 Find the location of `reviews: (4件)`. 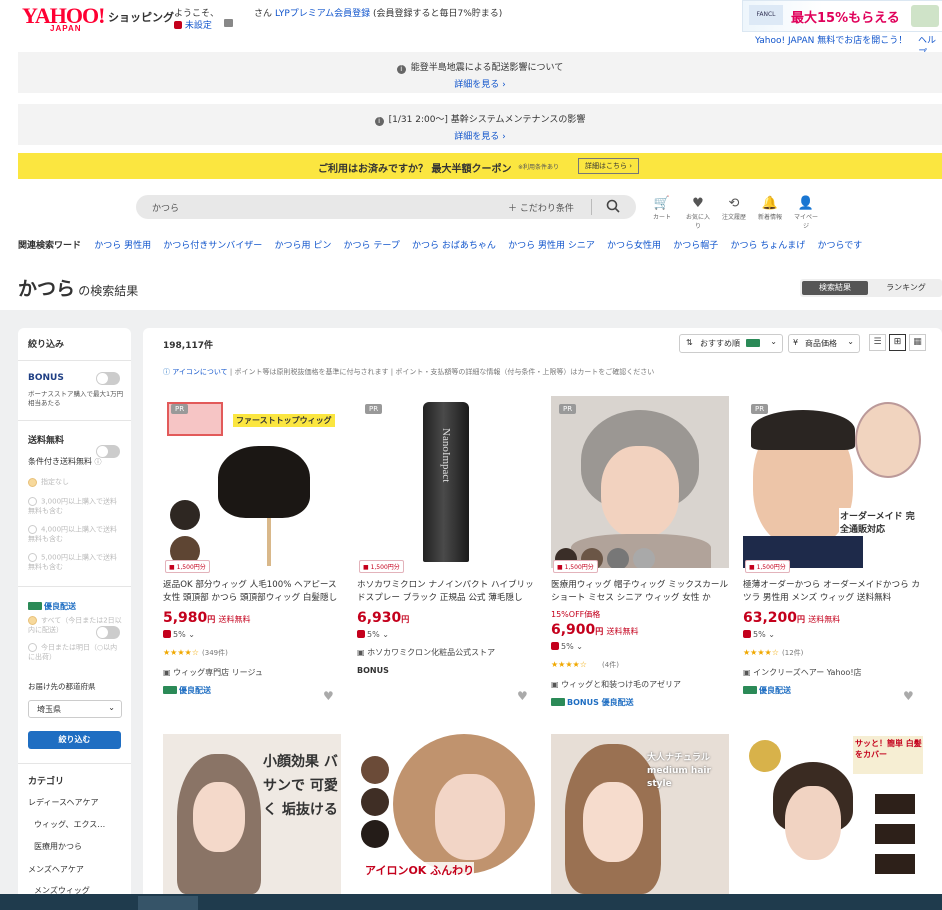

reviews: (4件) is located at coordinates (610, 665).